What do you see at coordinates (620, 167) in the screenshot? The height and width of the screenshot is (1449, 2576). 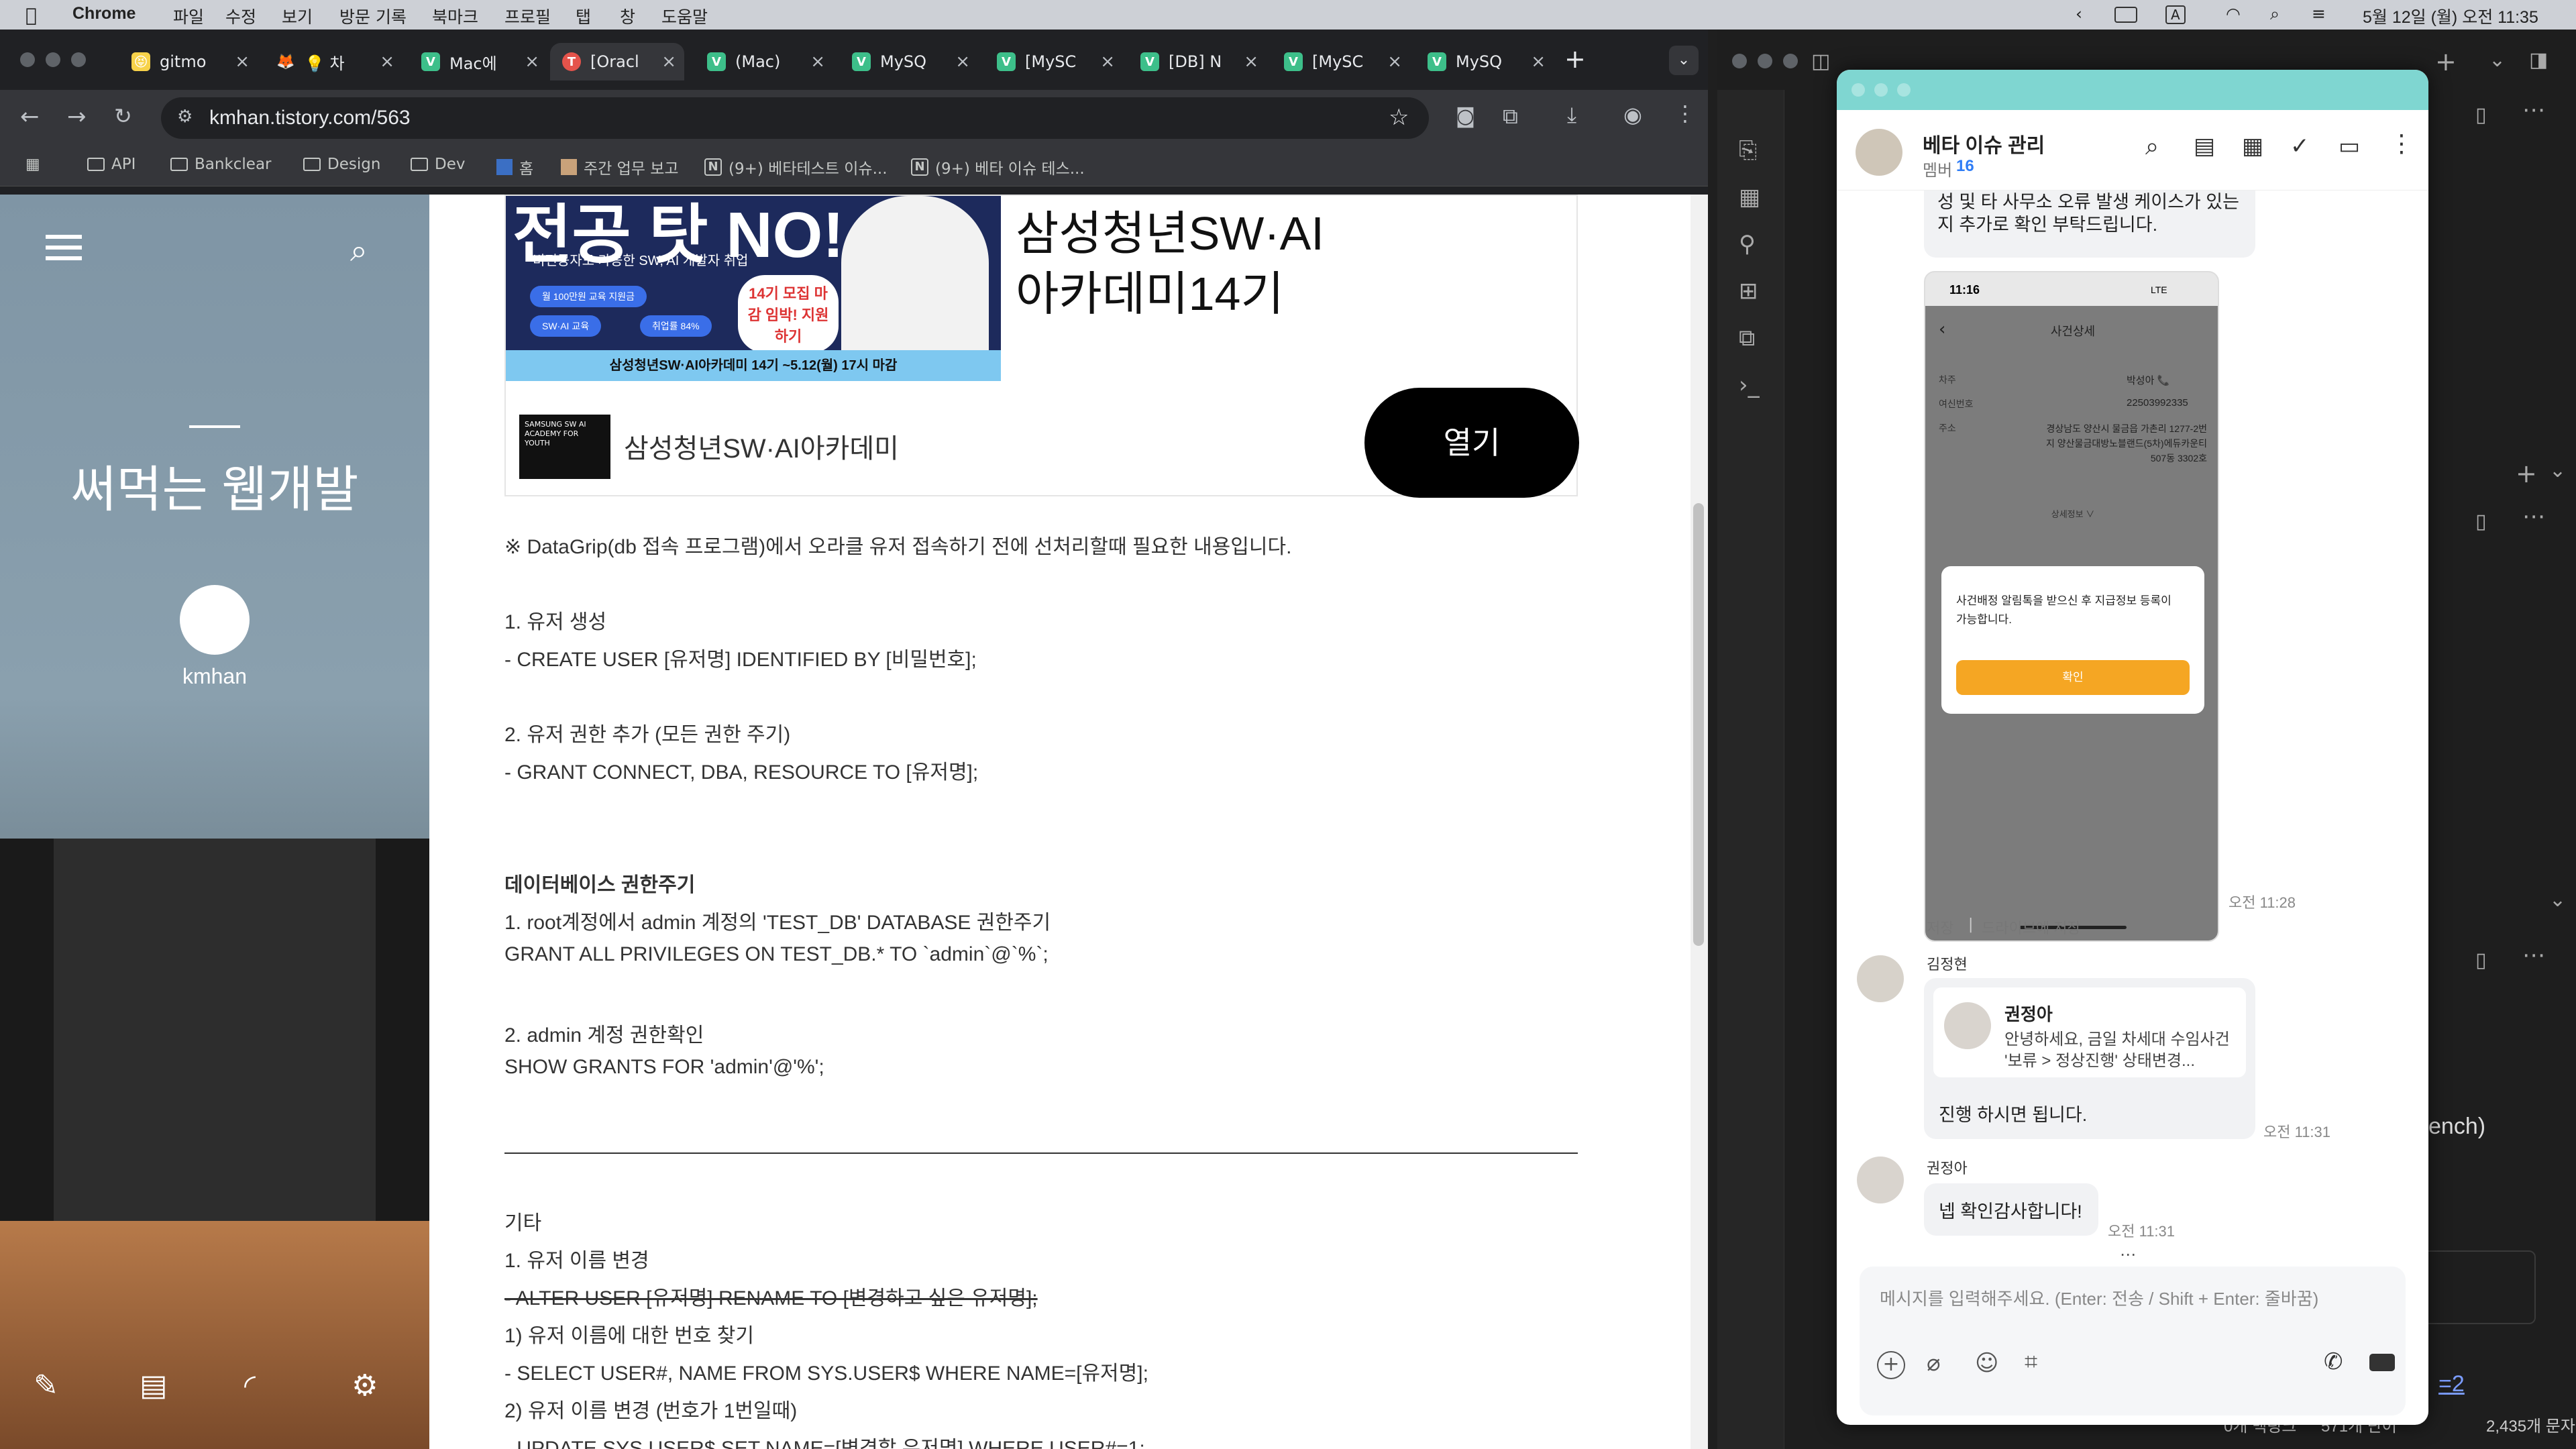 I see `bookmark-weekly-report: 주간 업무 보고` at bounding box center [620, 167].